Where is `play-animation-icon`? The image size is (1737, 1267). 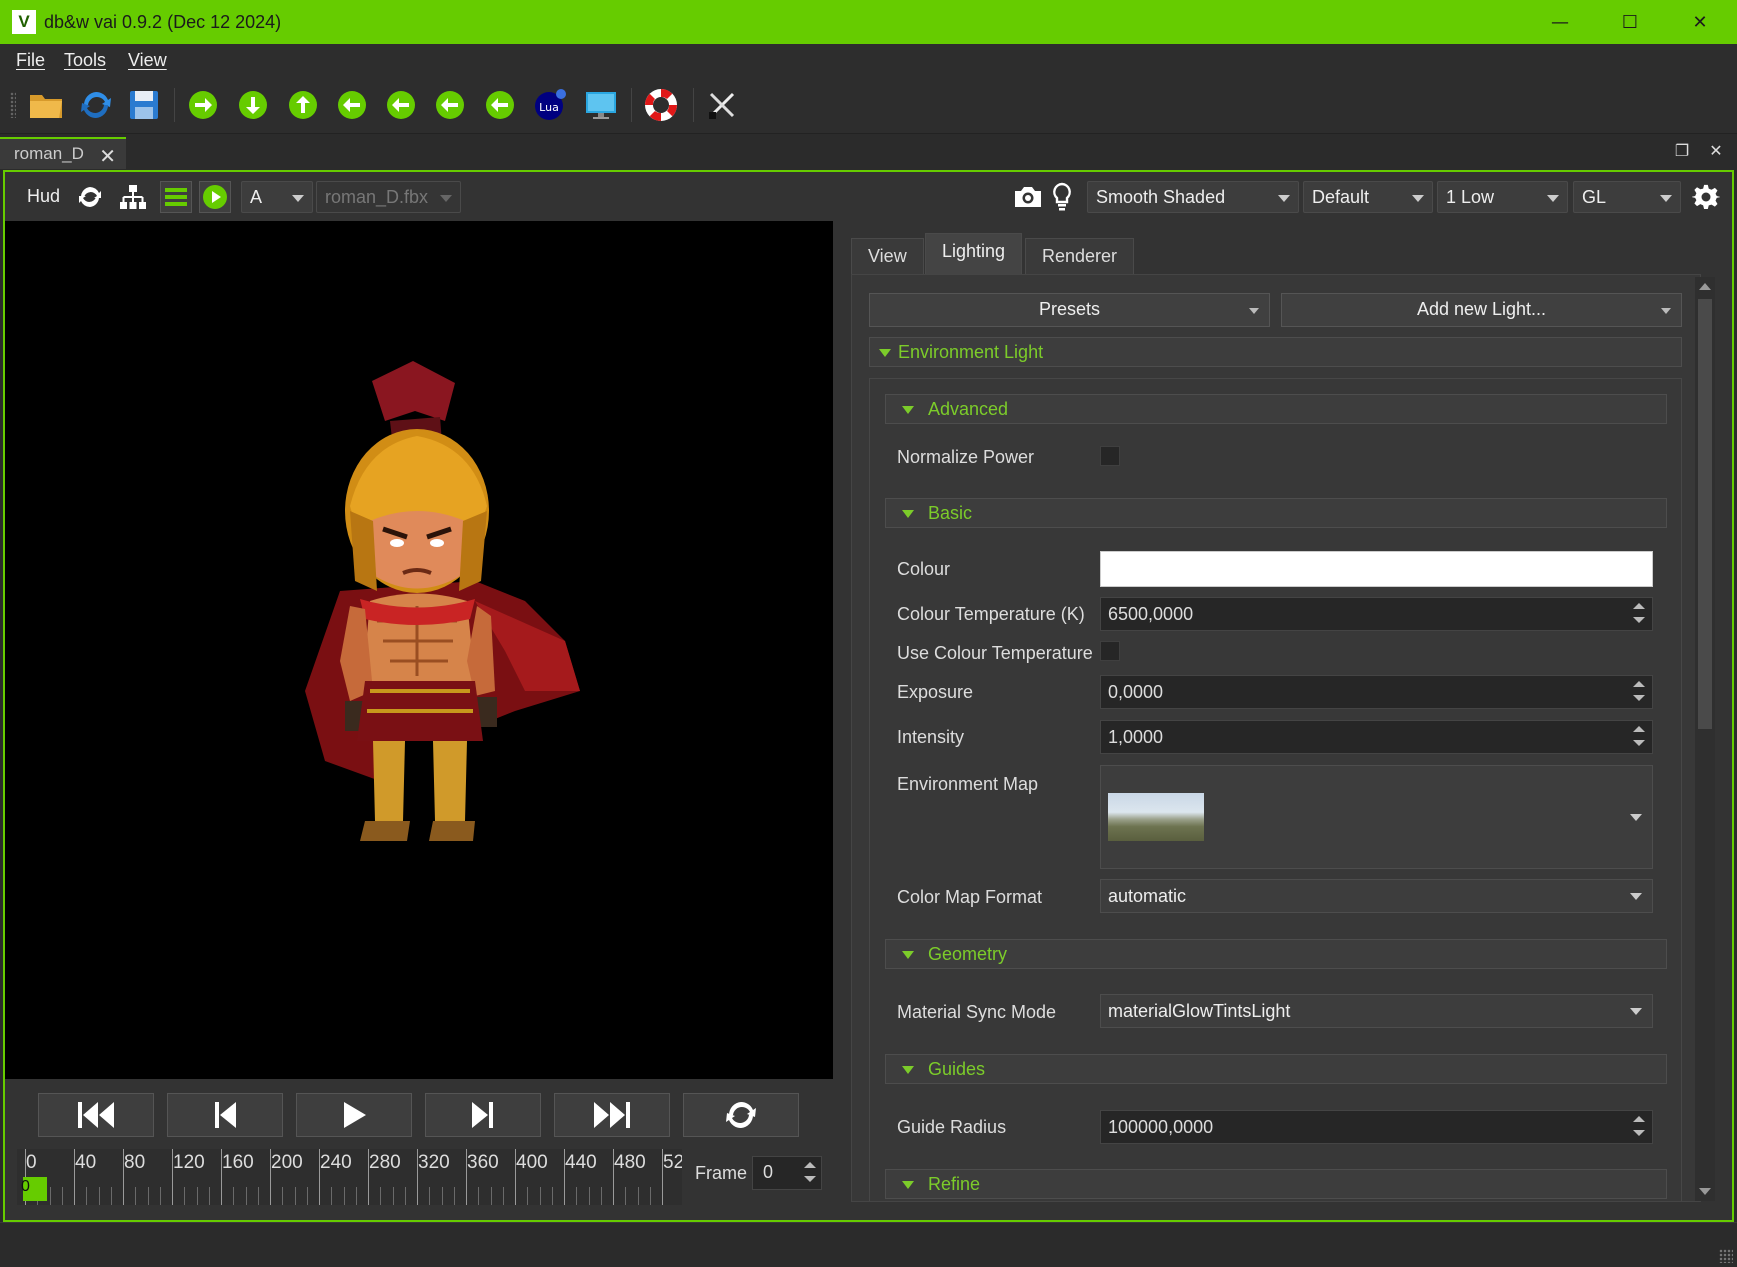
play-animation-icon is located at coordinates (215, 197).